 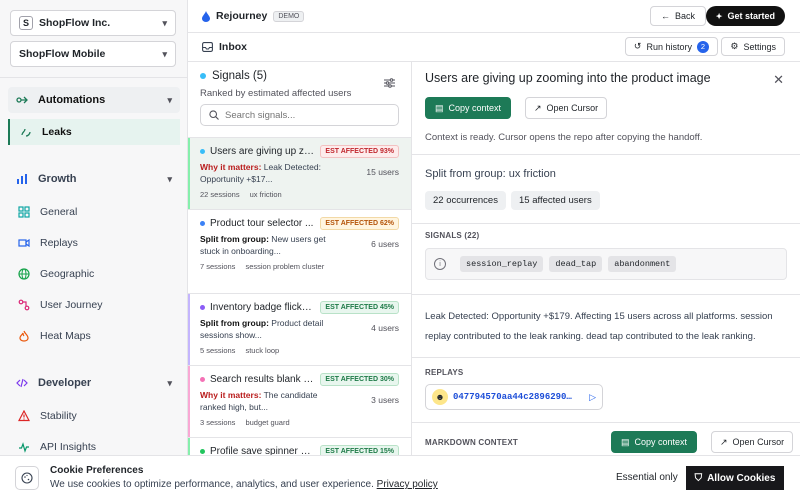 What do you see at coordinates (239, 76) in the screenshot?
I see `signals-title-text: Signals (5)` at bounding box center [239, 76].